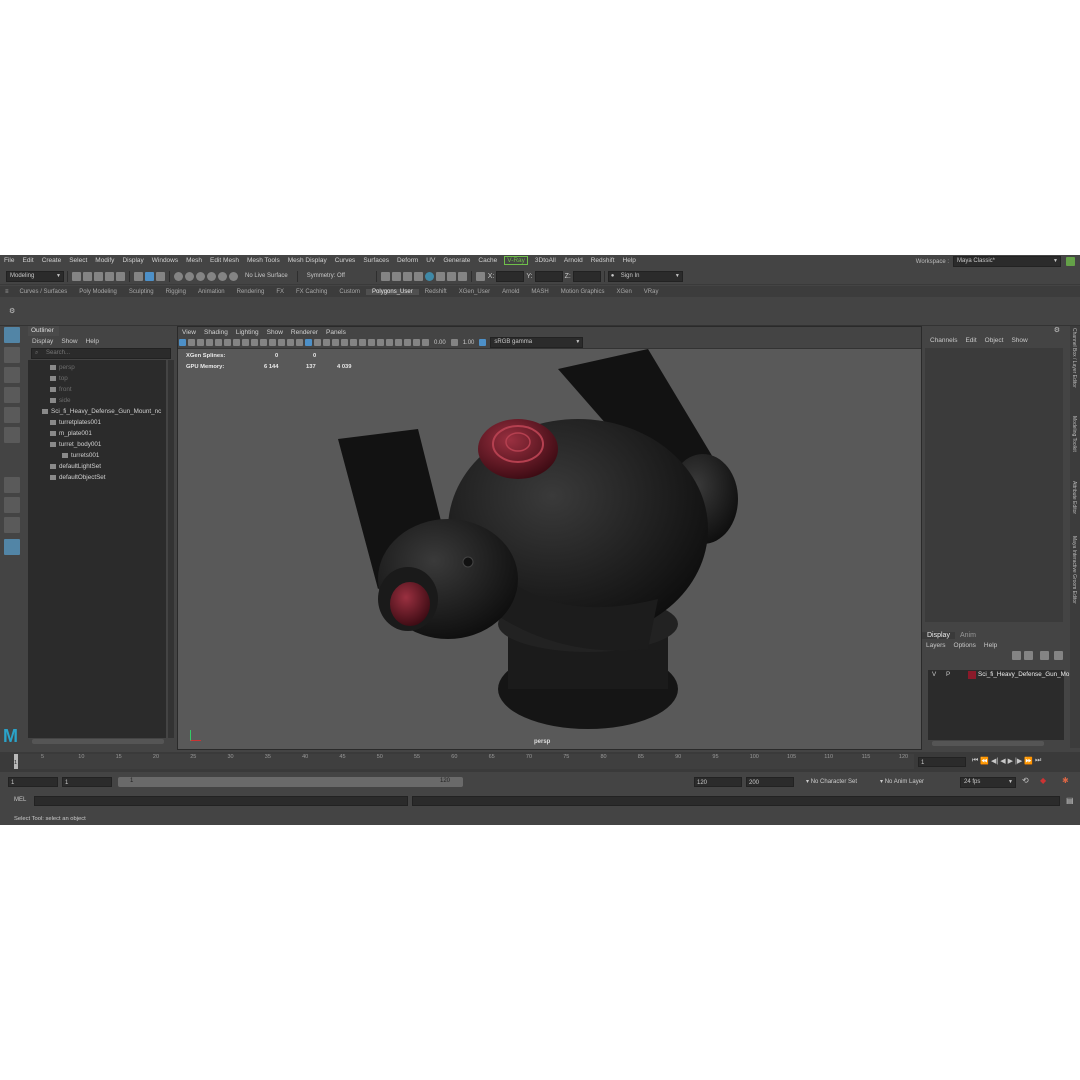  Describe the element at coordinates (429, 276) in the screenshot. I see `vray-render-icon` at that location.